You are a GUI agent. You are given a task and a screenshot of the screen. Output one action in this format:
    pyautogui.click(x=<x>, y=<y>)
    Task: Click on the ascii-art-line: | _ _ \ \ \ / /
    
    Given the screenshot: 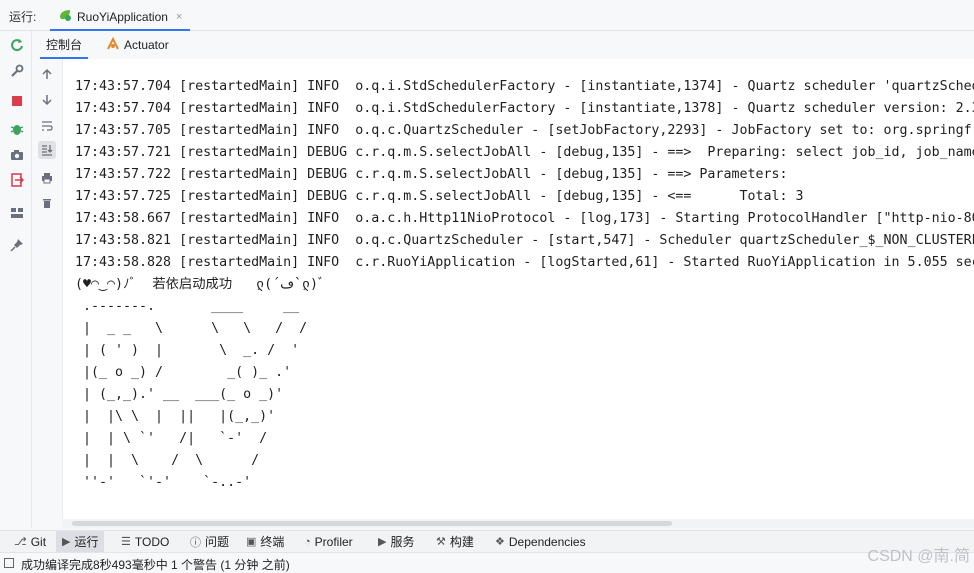 What is the action you would take?
    pyautogui.click(x=191, y=328)
    